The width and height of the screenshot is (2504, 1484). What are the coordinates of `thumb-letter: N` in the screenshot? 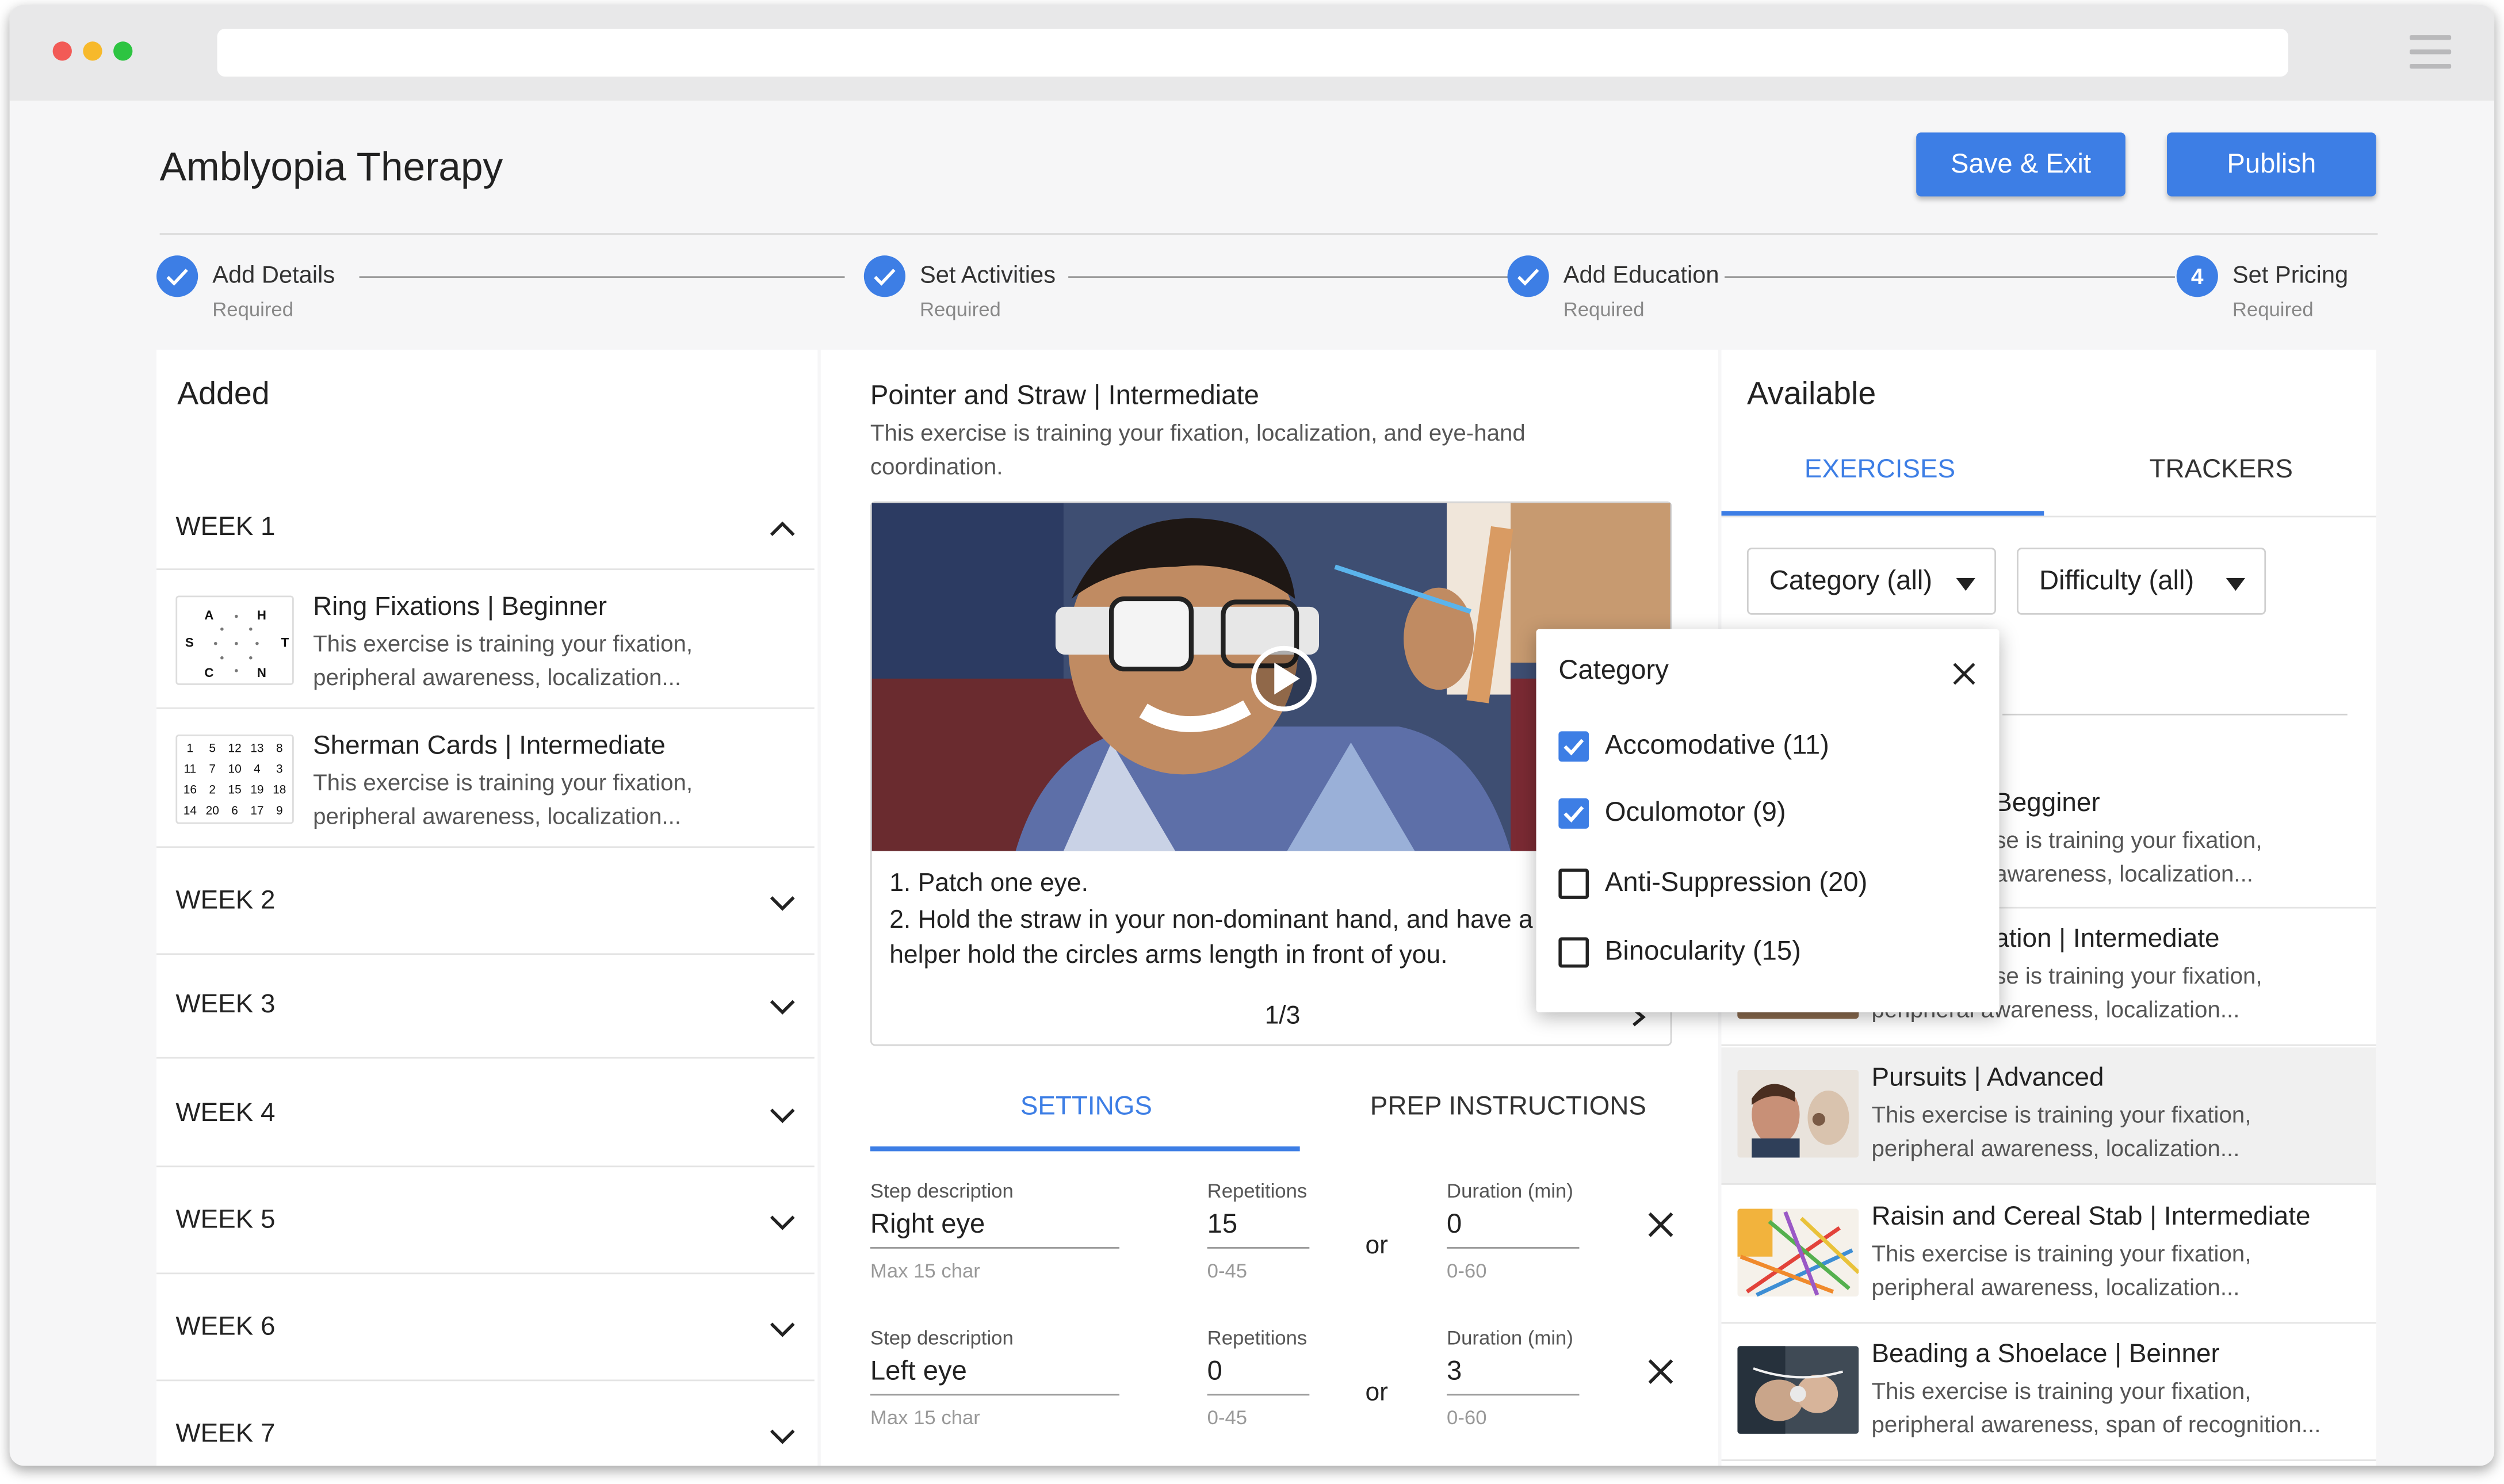 It's located at (261, 672).